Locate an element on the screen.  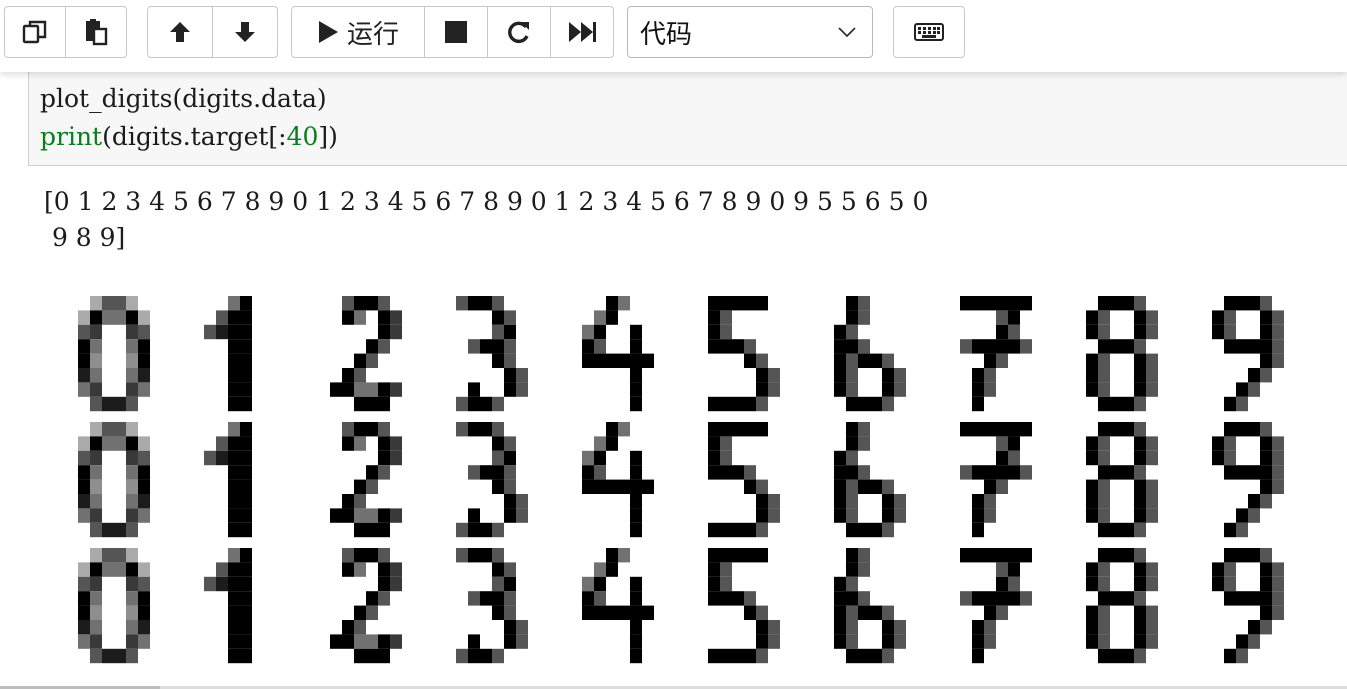
run-all-button is located at coordinates (582, 32).